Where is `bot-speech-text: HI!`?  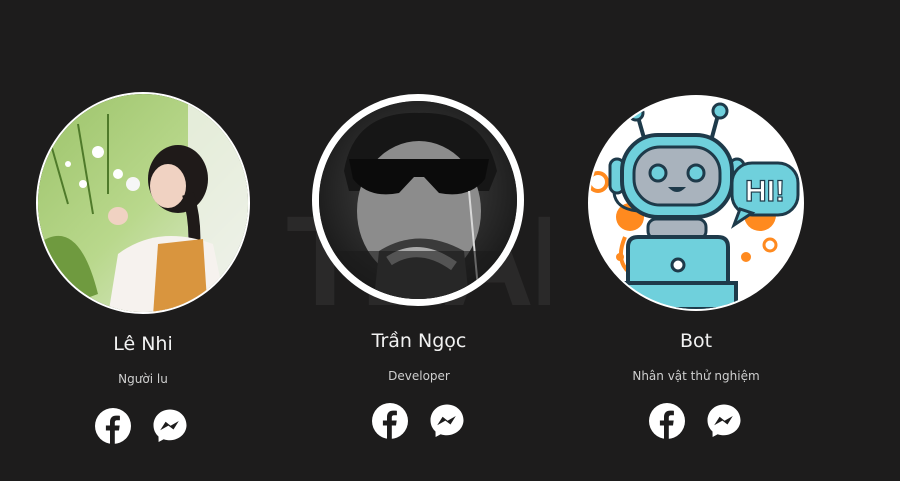 bot-speech-text: HI! is located at coordinates (765, 191).